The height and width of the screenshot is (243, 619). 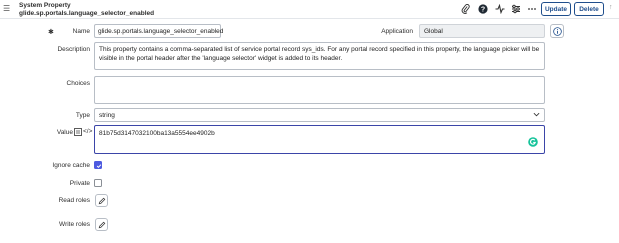 I want to click on private-label: Private, so click(x=79, y=183).